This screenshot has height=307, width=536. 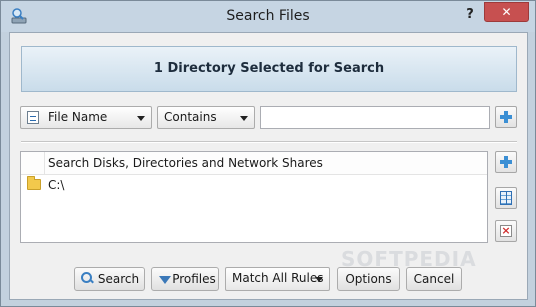 I want to click on search-text-input, so click(x=375, y=117).